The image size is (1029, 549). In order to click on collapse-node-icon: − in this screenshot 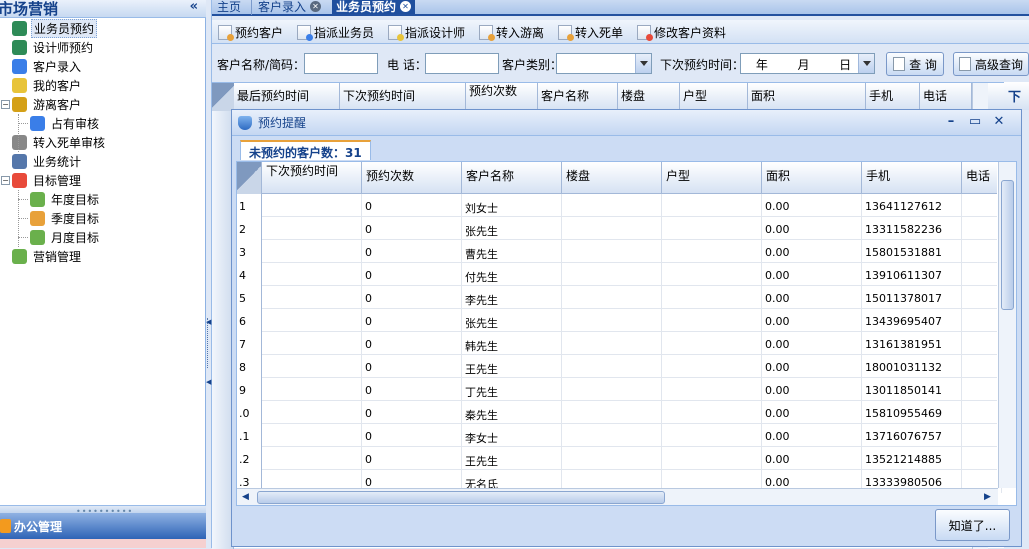, I will do `click(5, 180)`.